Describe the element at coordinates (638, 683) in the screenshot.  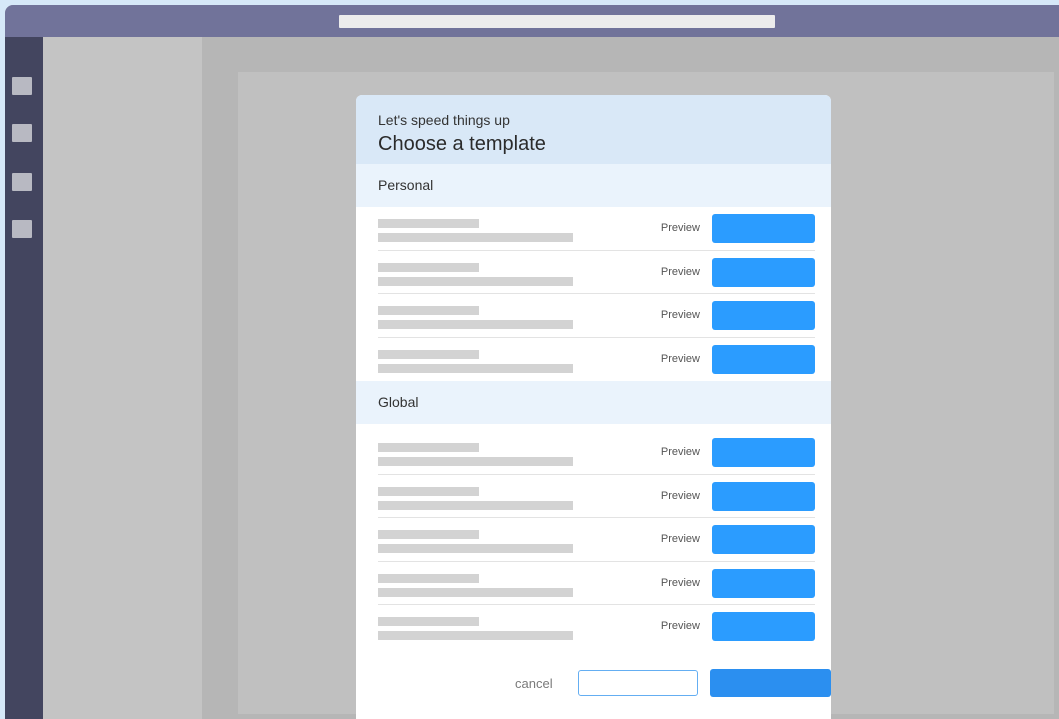
I see `secondary-button` at that location.